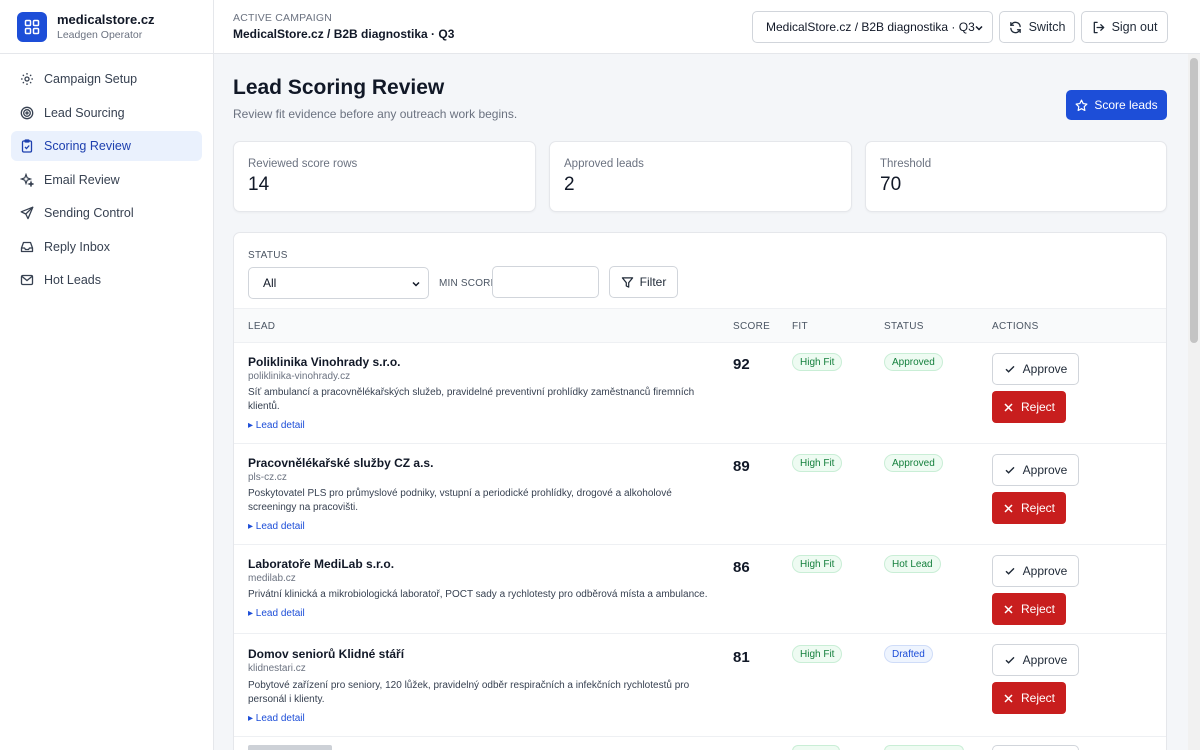 The height and width of the screenshot is (750, 1200). I want to click on stat-card-approved: Approved leads 2, so click(700, 176).